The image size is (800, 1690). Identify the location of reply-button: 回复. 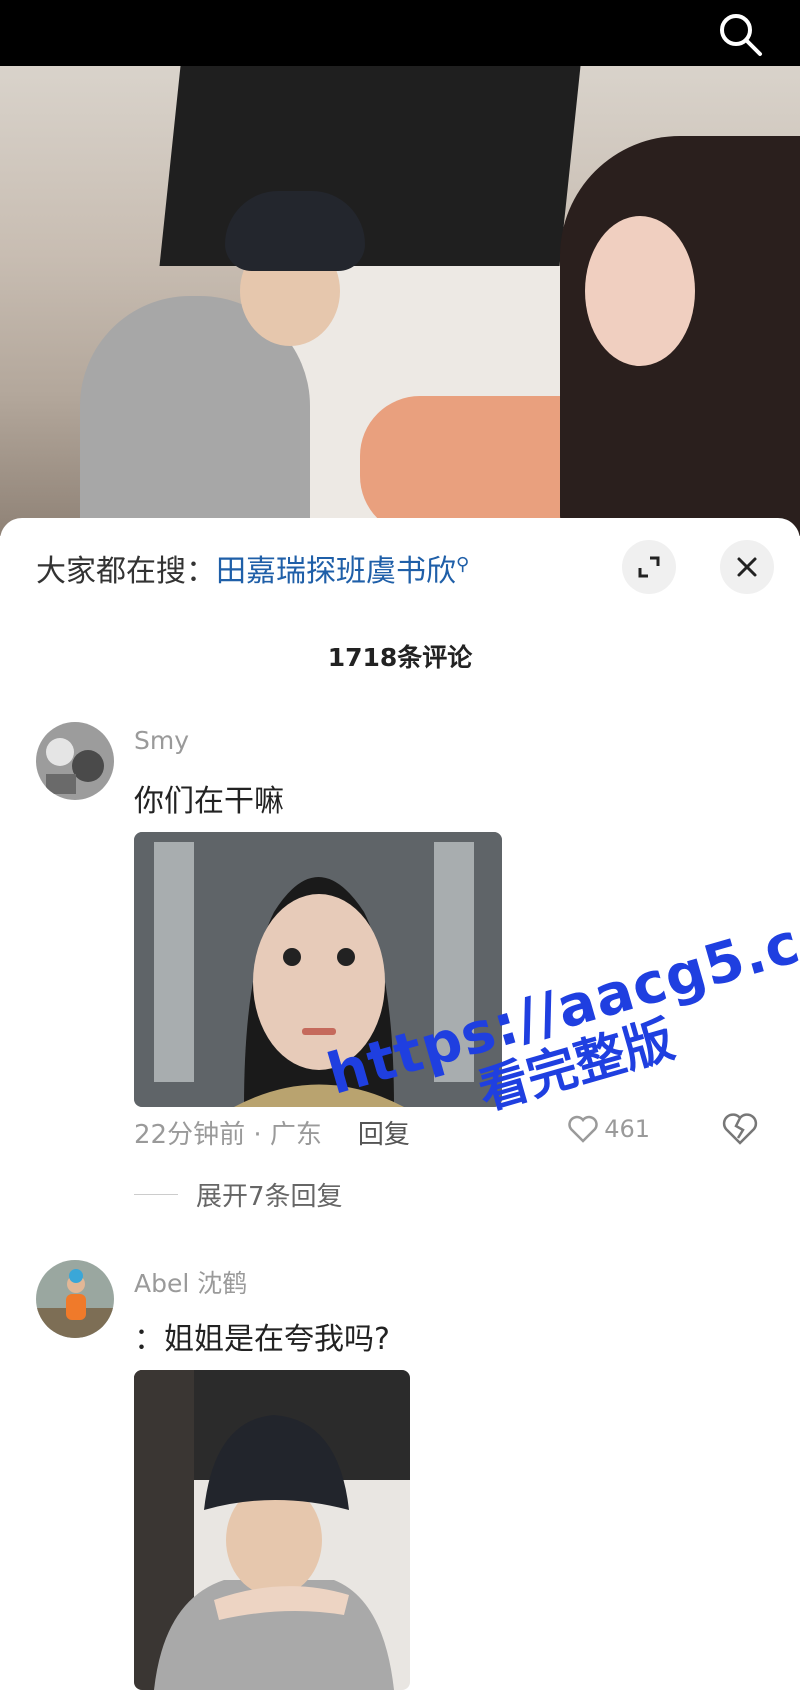
(384, 1135).